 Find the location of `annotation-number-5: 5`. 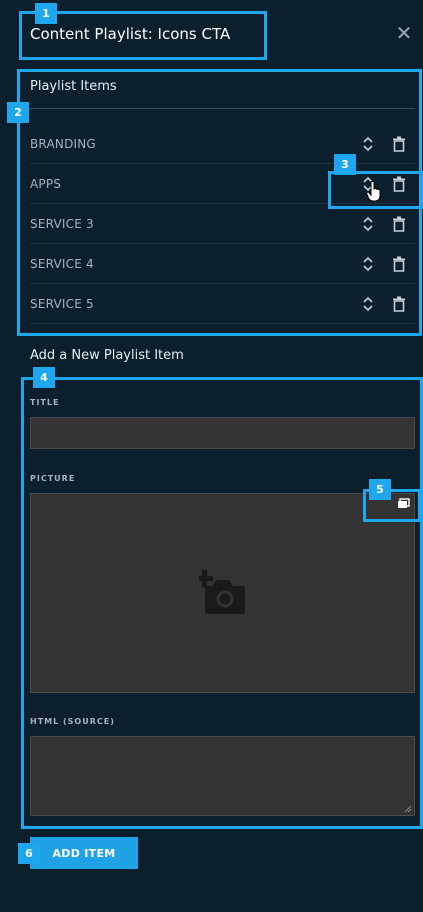

annotation-number-5: 5 is located at coordinates (380, 489).